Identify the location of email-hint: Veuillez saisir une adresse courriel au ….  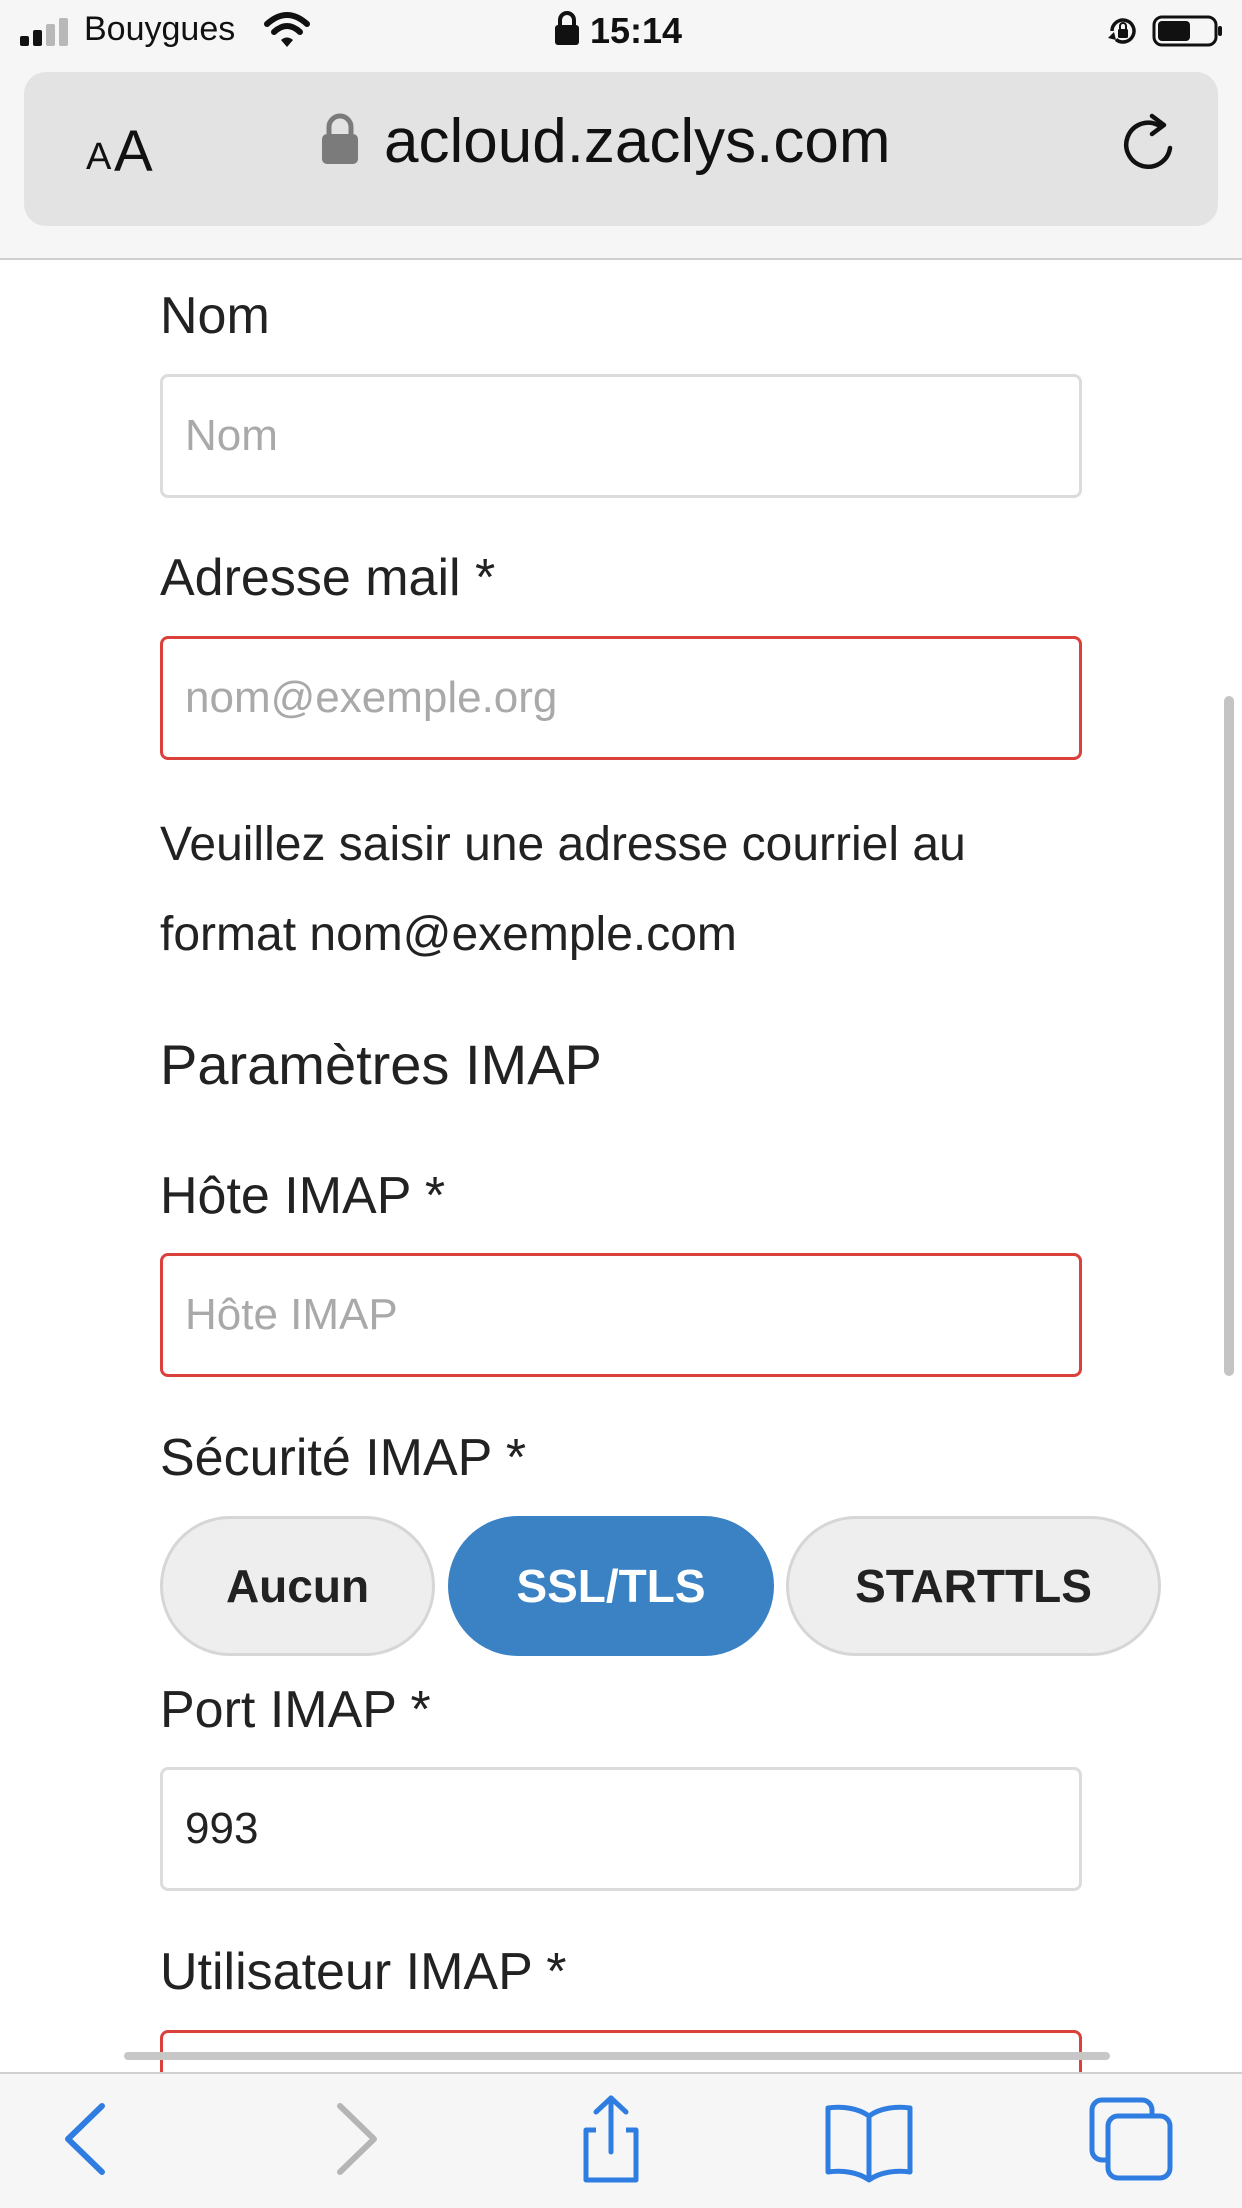
(563, 889).